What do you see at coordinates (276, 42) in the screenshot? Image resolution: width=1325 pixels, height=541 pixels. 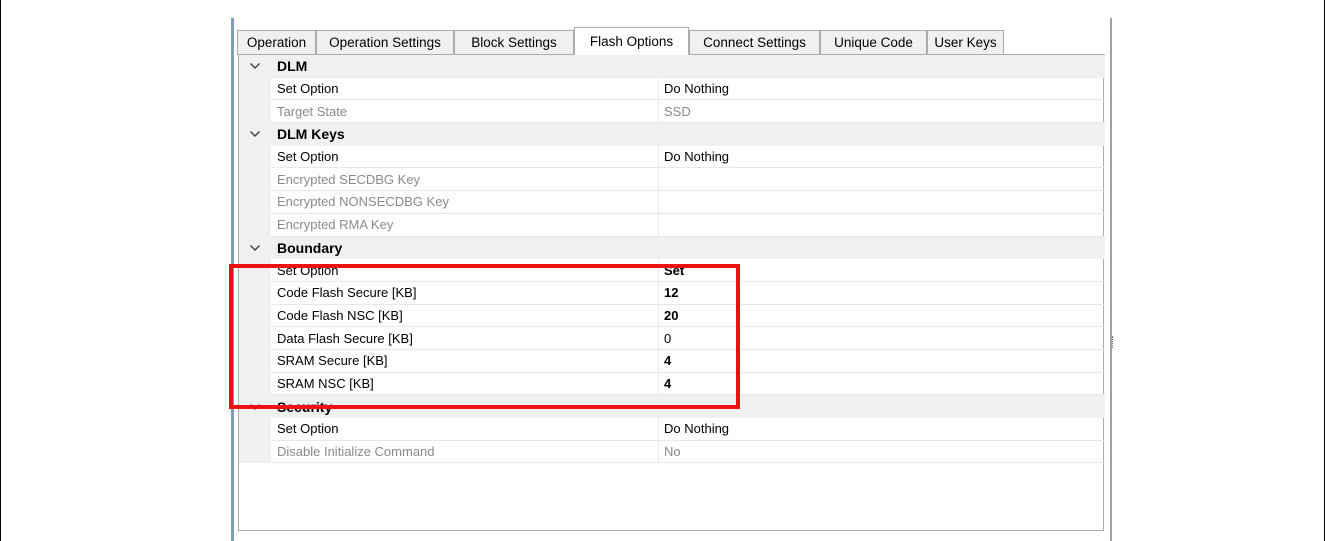 I see `tab-operation: Operation` at bounding box center [276, 42].